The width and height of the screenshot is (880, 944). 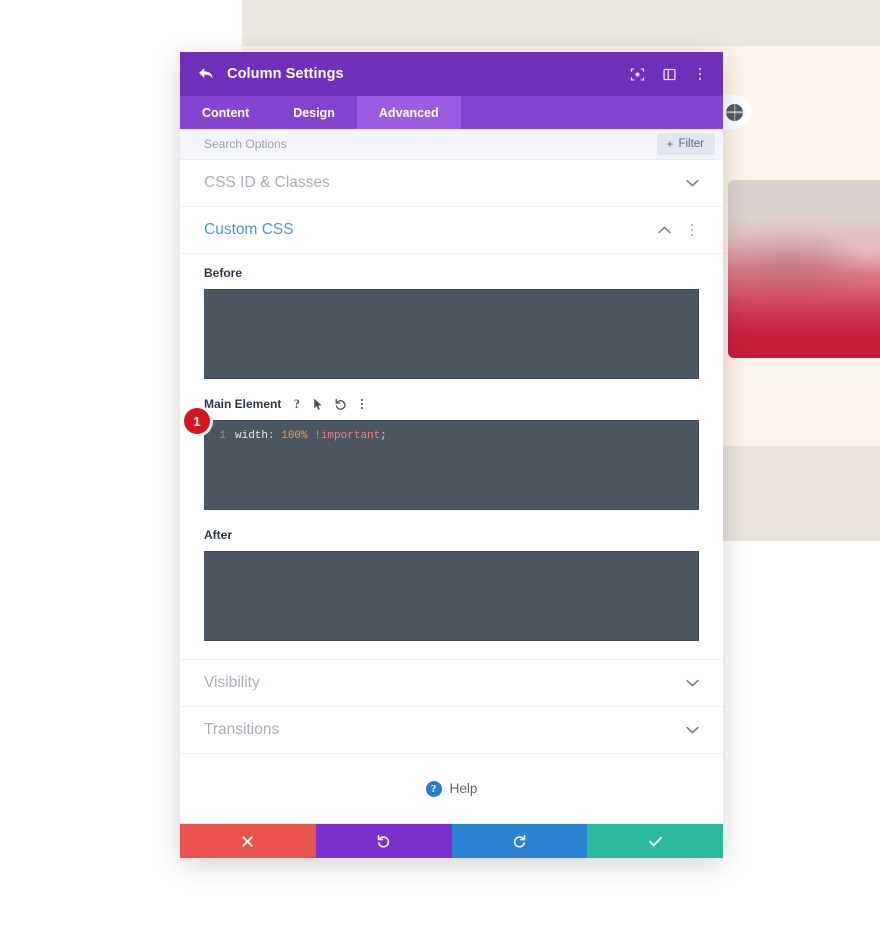 What do you see at coordinates (692, 230) in the screenshot?
I see `section-more-options-icon` at bounding box center [692, 230].